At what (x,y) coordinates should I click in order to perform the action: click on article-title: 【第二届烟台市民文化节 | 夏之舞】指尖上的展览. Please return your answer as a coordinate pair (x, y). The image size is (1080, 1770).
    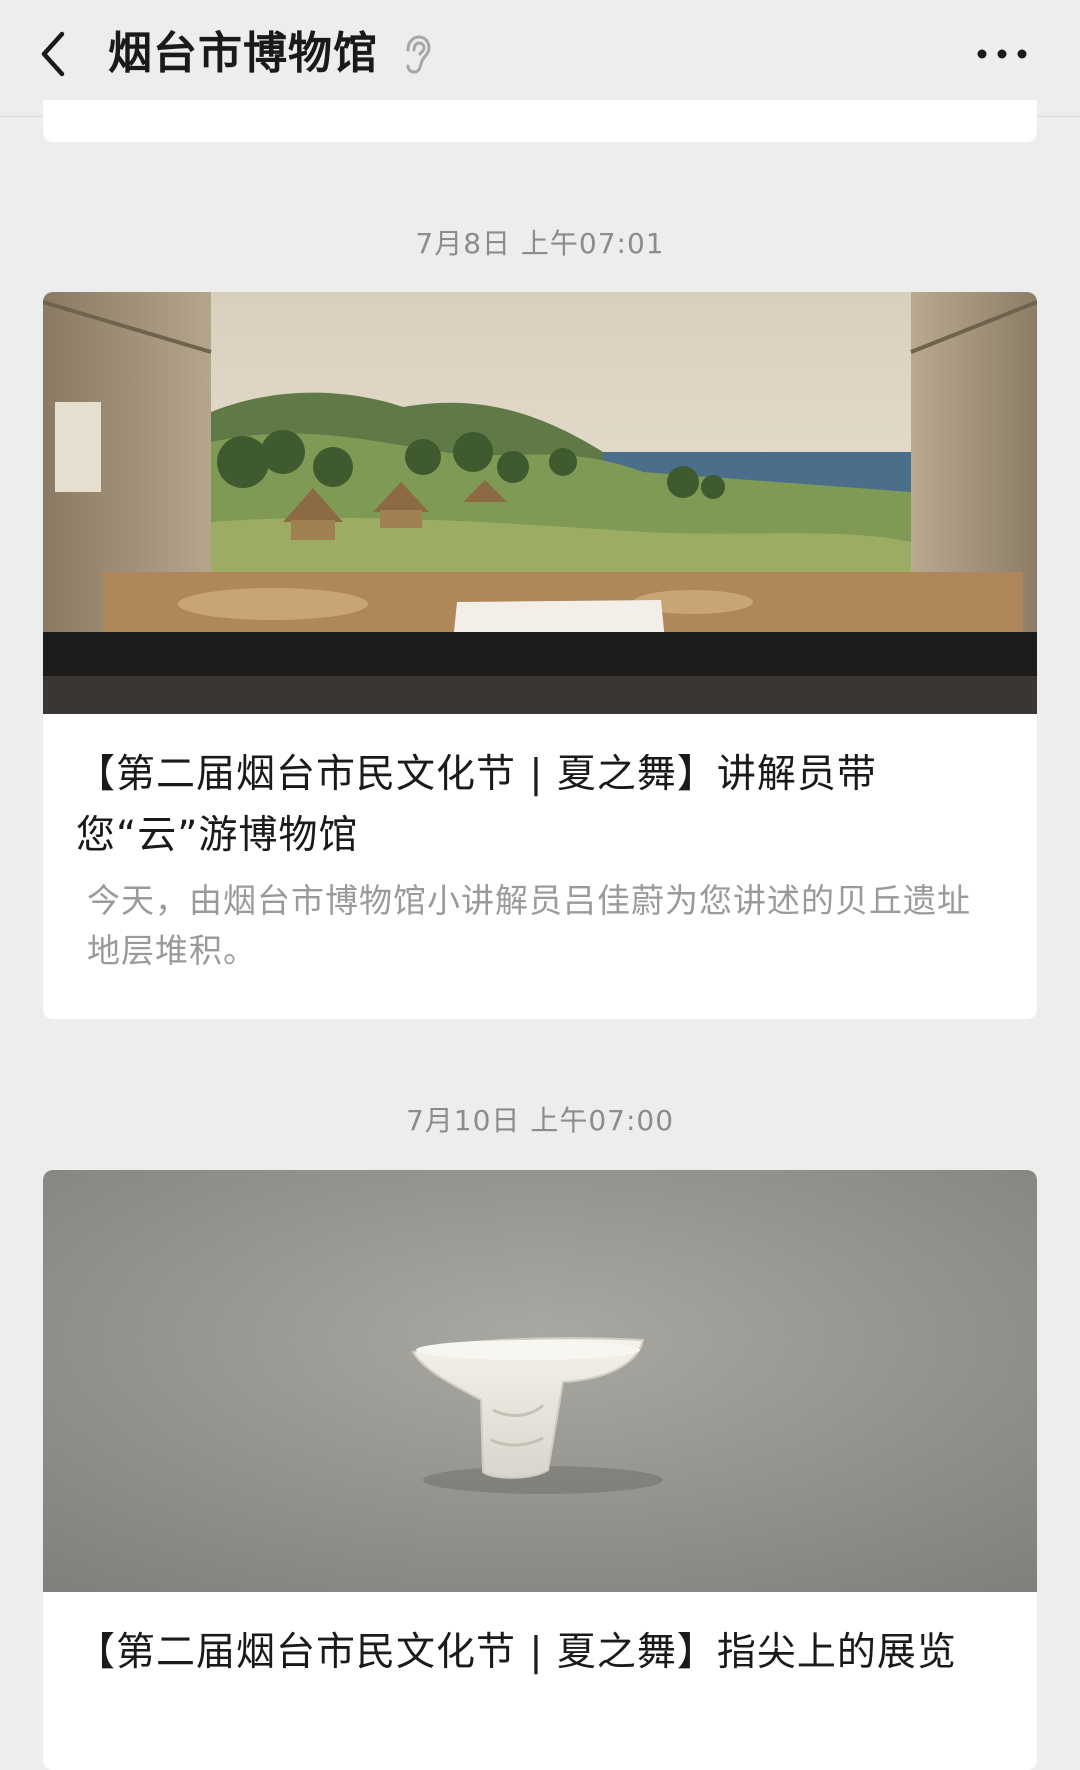
    Looking at the image, I should click on (516, 1652).